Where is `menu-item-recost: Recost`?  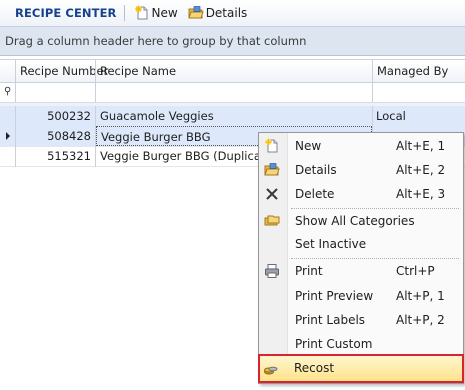 menu-item-recost: Recost is located at coordinates (361, 368).